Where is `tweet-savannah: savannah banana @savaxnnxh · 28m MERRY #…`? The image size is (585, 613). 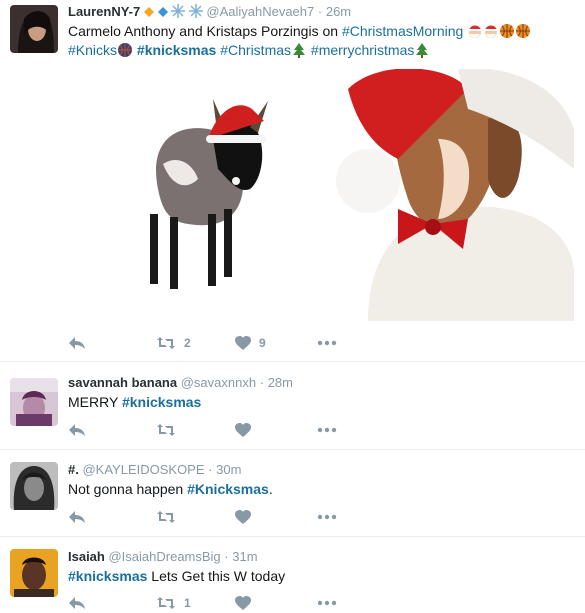
tweet-savannah: savannah banana @savaxnnxh · 28m MERRY #… is located at coordinates (292, 406).